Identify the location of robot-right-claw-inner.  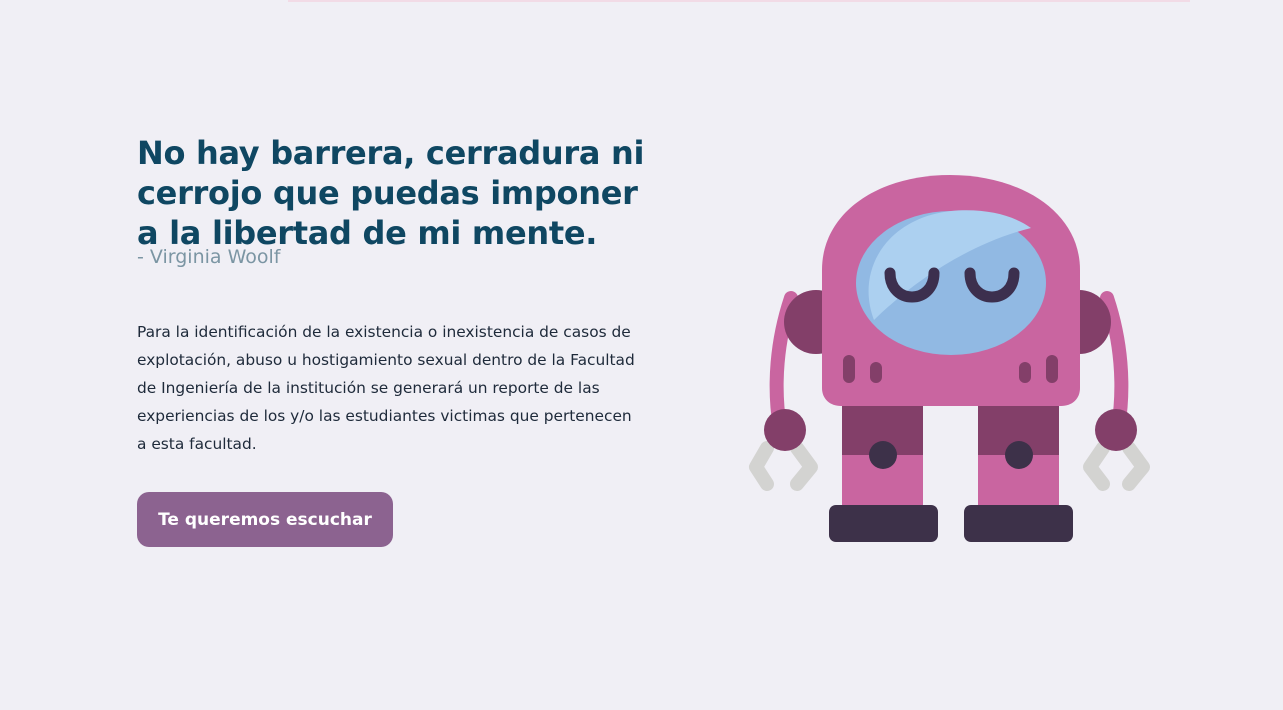
(1096, 466).